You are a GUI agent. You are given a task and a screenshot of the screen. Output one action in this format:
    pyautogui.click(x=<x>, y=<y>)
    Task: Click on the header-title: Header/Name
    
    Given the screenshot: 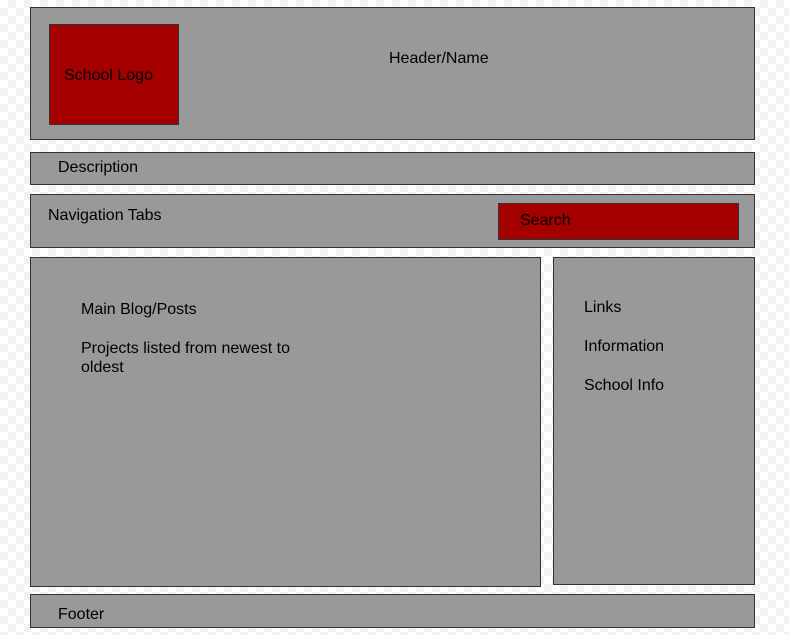 What is the action you would take?
    pyautogui.click(x=439, y=58)
    